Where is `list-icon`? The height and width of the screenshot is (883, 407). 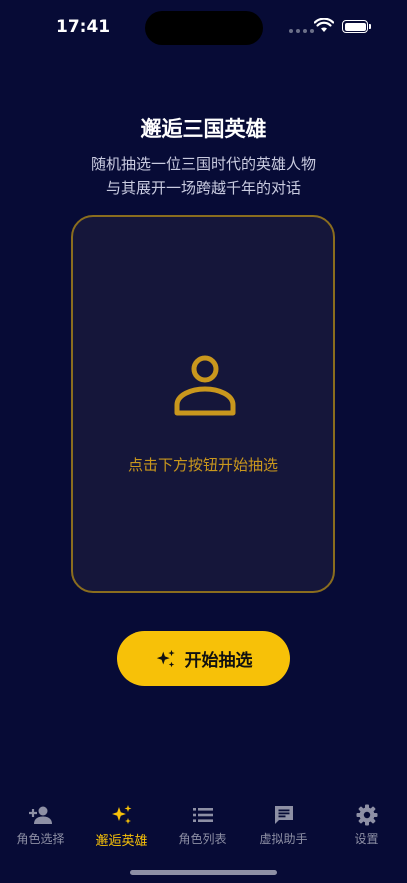
list-icon is located at coordinates (202, 815).